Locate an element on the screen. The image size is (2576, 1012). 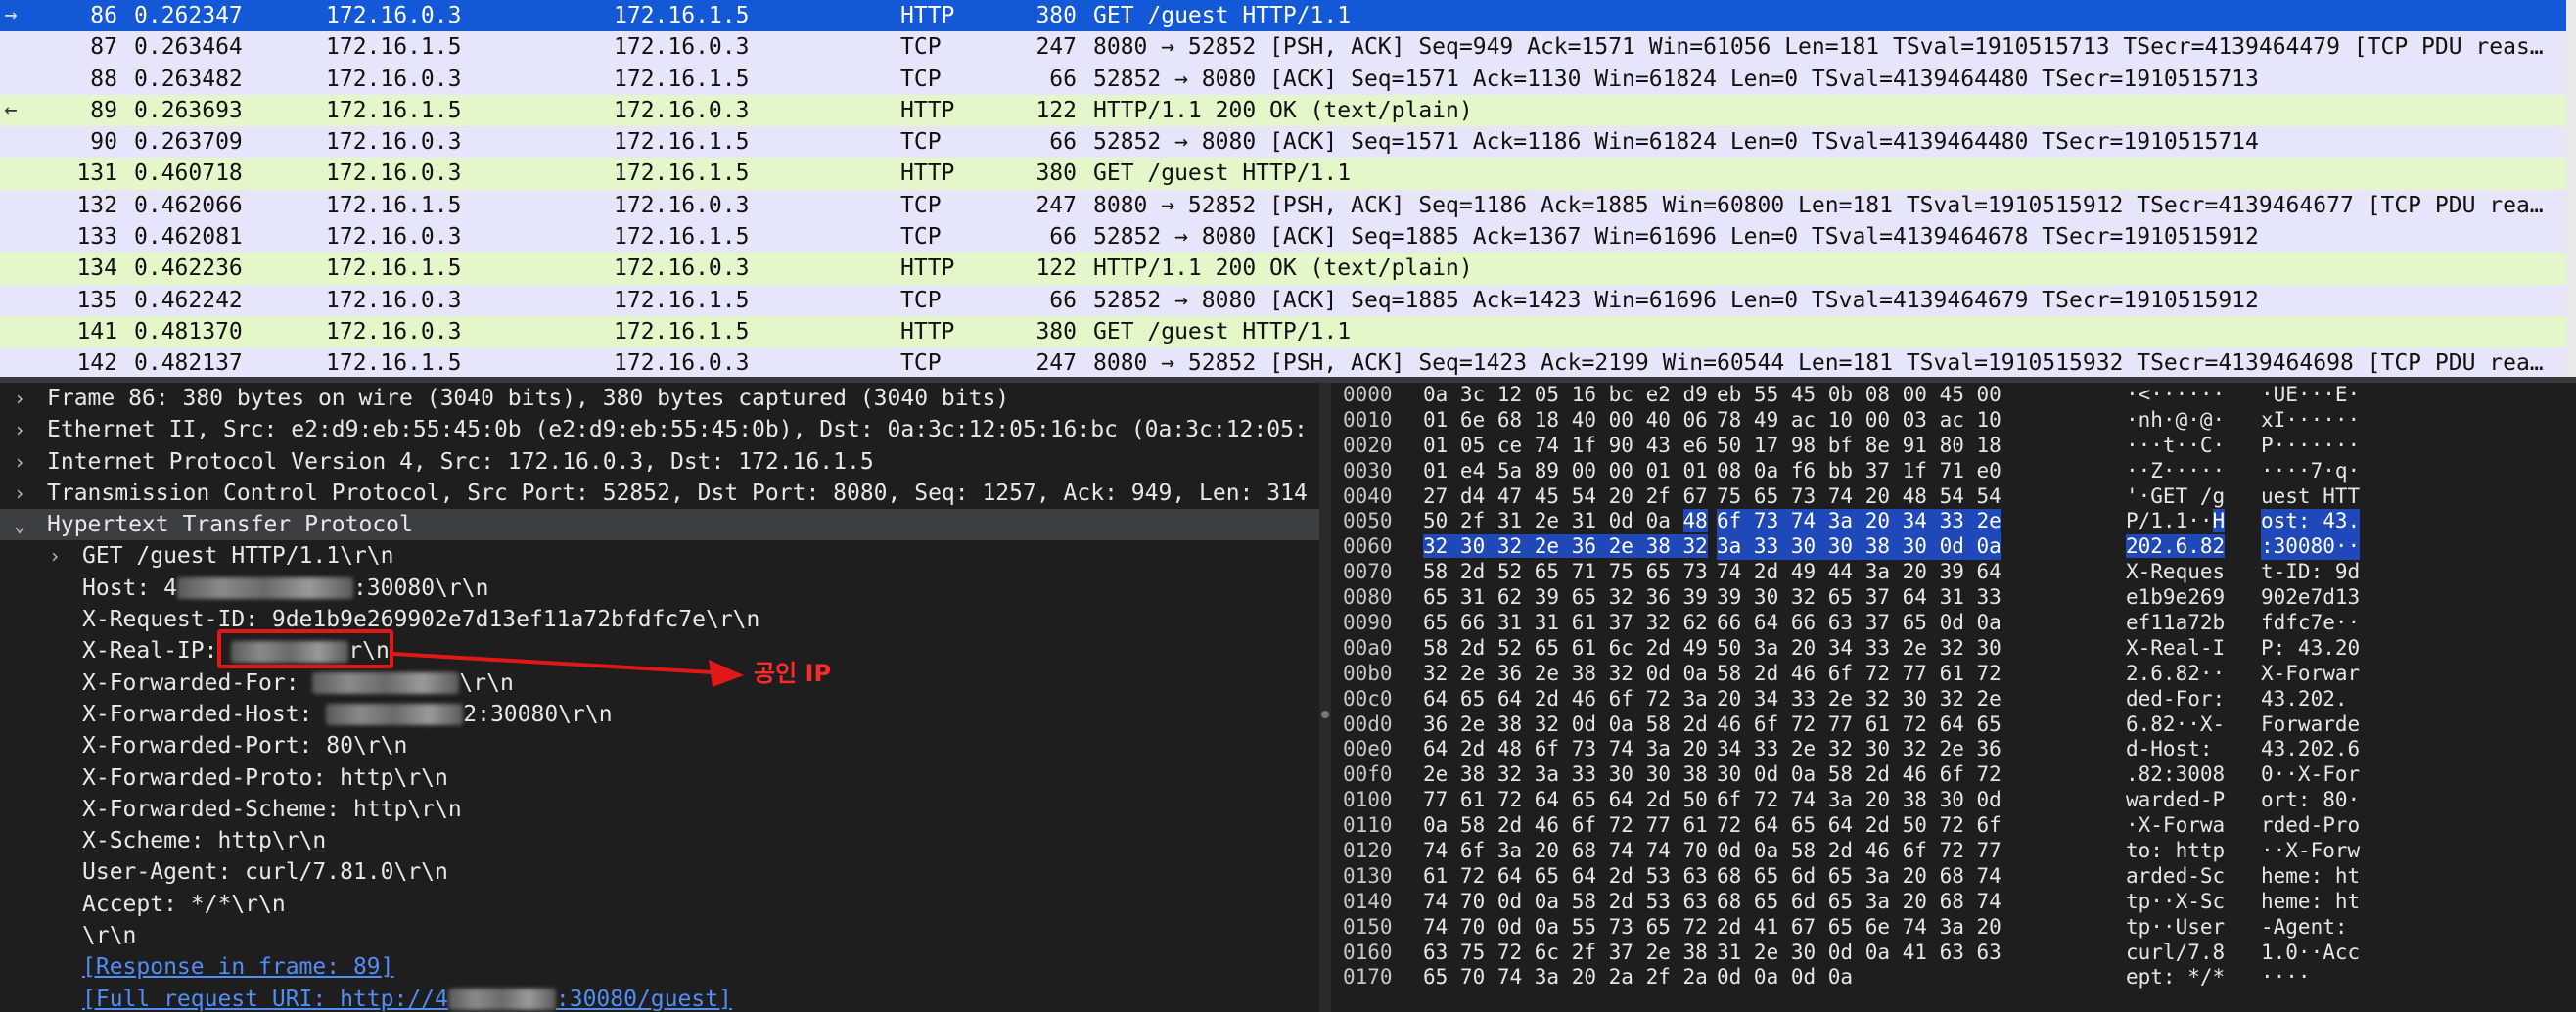
ascii-bytes: uest HTT is located at coordinates (2310, 497).